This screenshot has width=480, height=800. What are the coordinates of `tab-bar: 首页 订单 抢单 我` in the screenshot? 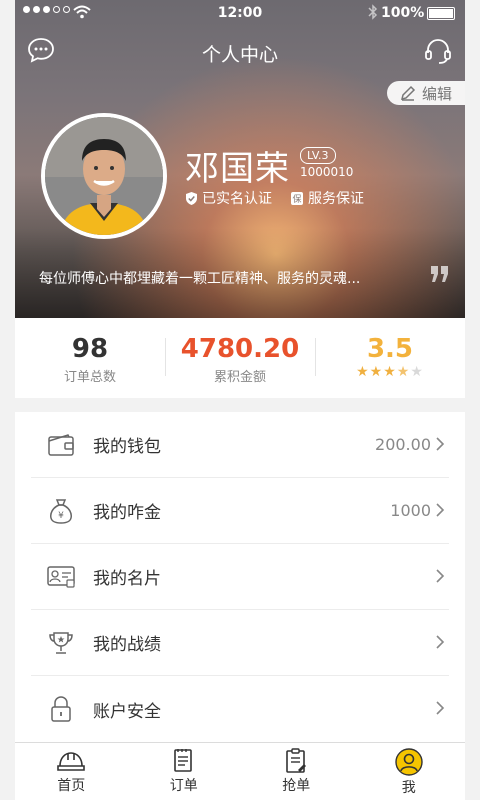 It's located at (240, 771).